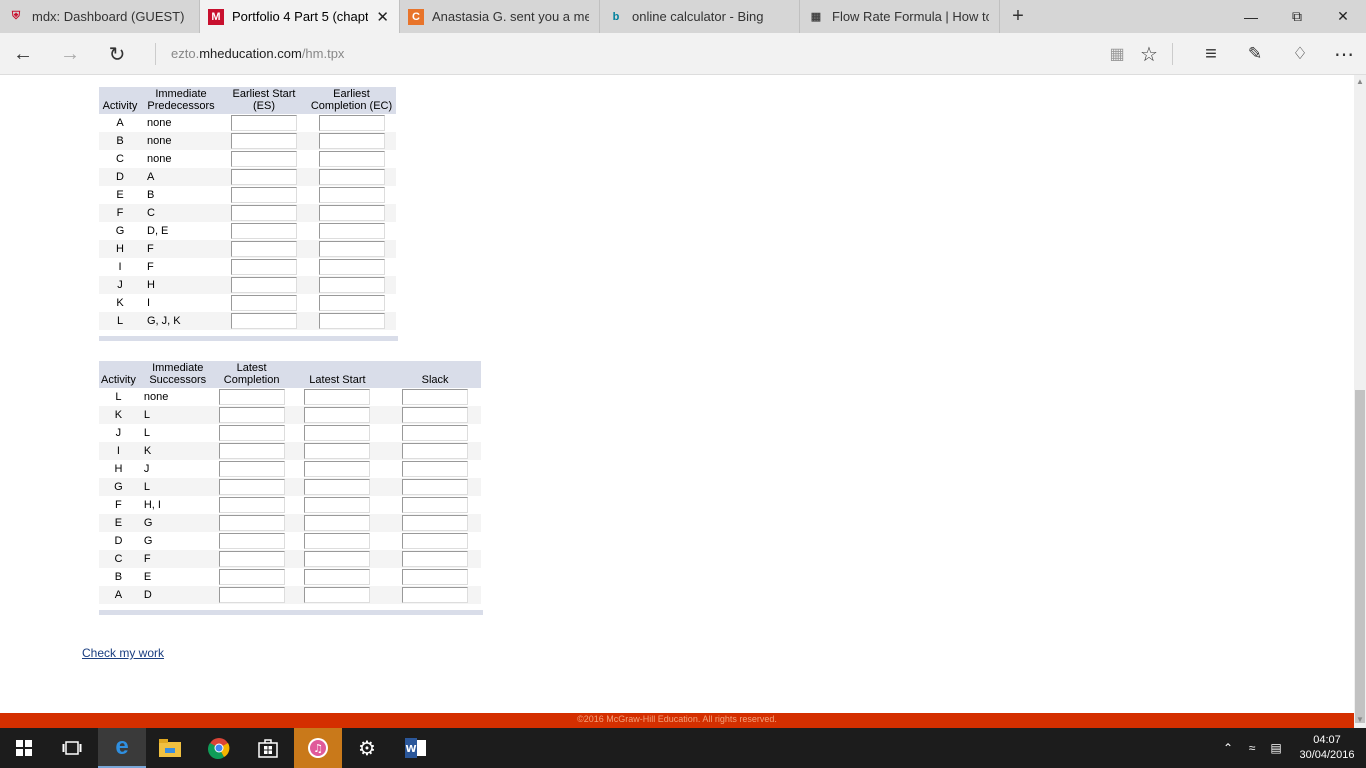 This screenshot has height=768, width=1366. Describe the element at coordinates (1211, 54) in the screenshot. I see `hub-icon: ≡` at that location.